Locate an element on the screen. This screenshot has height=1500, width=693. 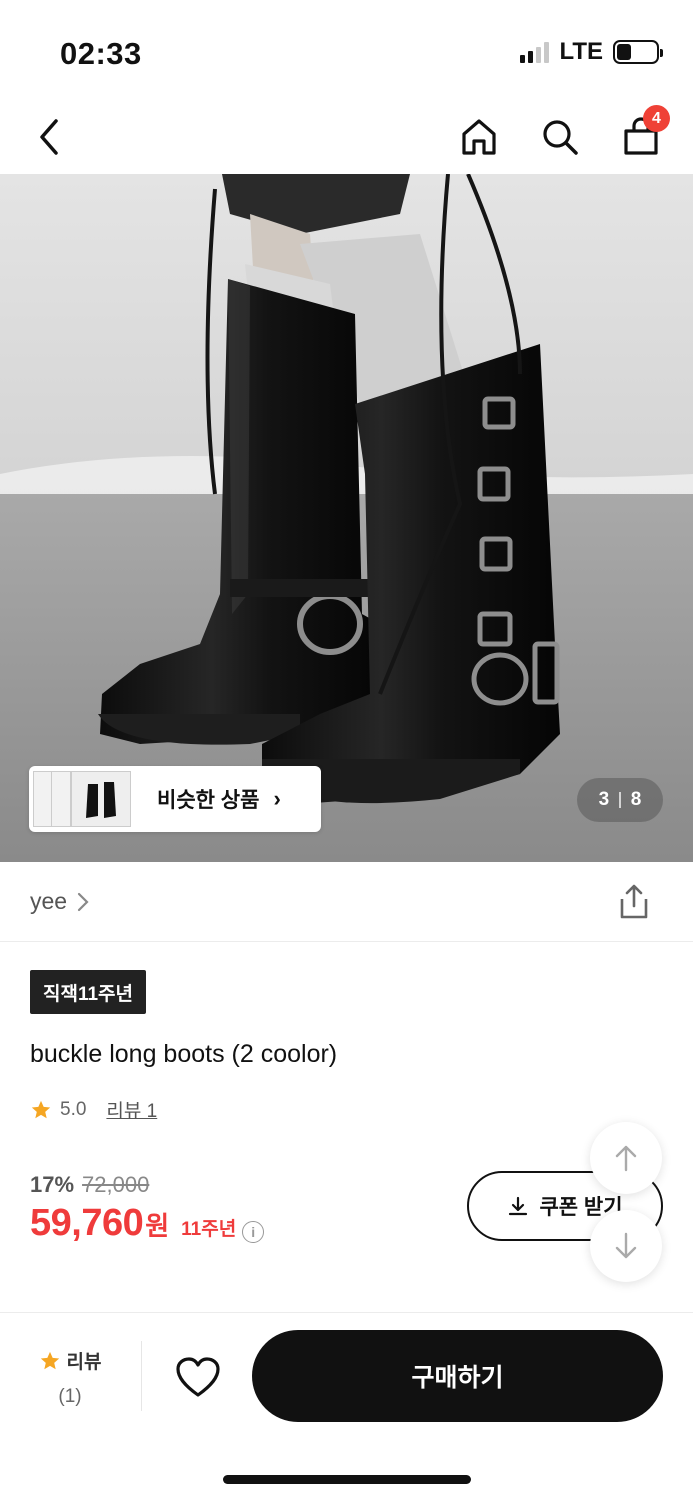
brand-link: yee is located at coordinates (59, 901).